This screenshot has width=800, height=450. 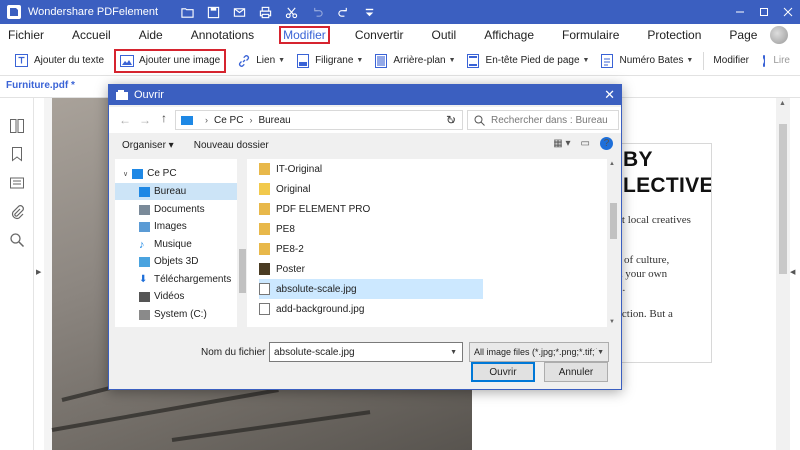 What do you see at coordinates (228, 120) in the screenshot?
I see `breadcrumb-ce-pc: Ce PC` at bounding box center [228, 120].